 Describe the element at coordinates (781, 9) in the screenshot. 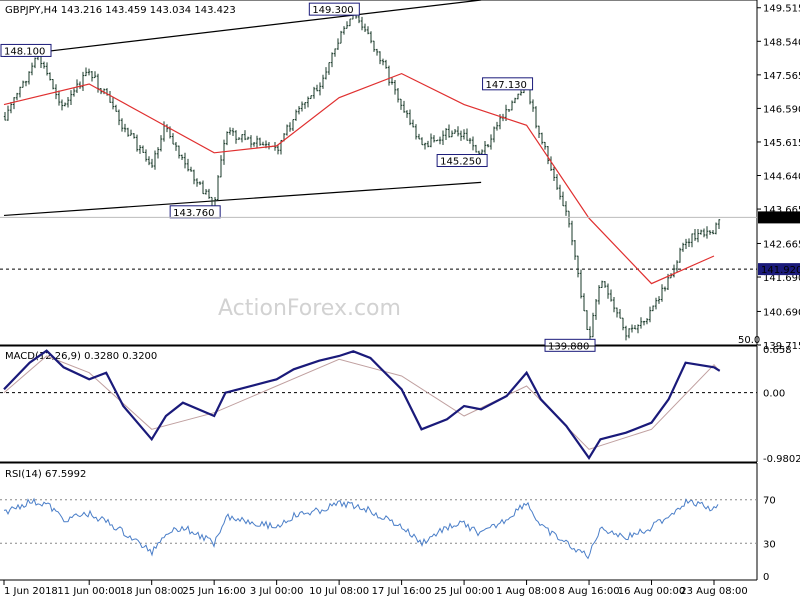

I see `price-tick-label: 149.515` at that location.